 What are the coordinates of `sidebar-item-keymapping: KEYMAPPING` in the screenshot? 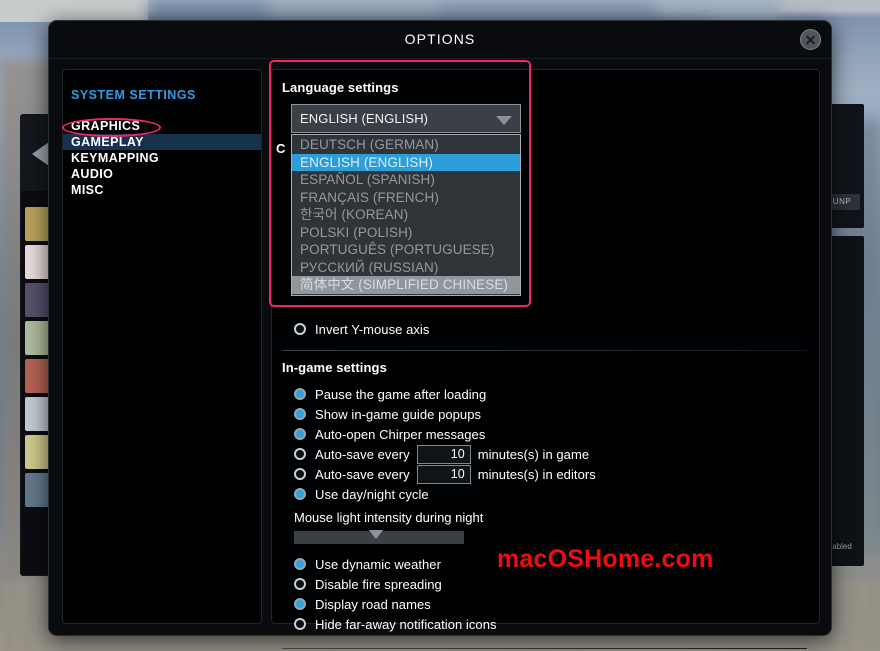 It's located at (162, 158).